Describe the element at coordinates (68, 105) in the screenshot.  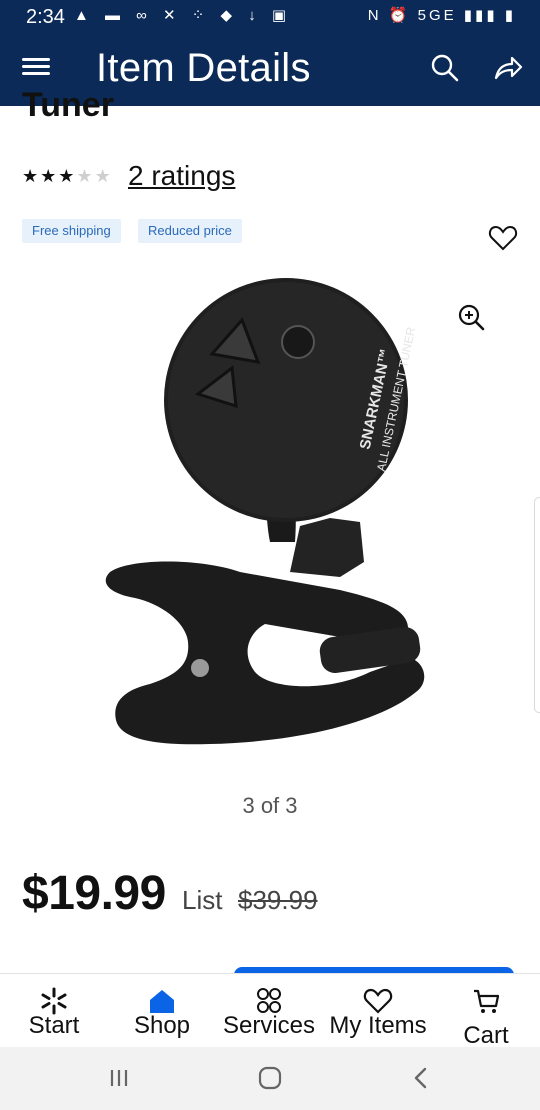
I see `product-title: Tuner` at that location.